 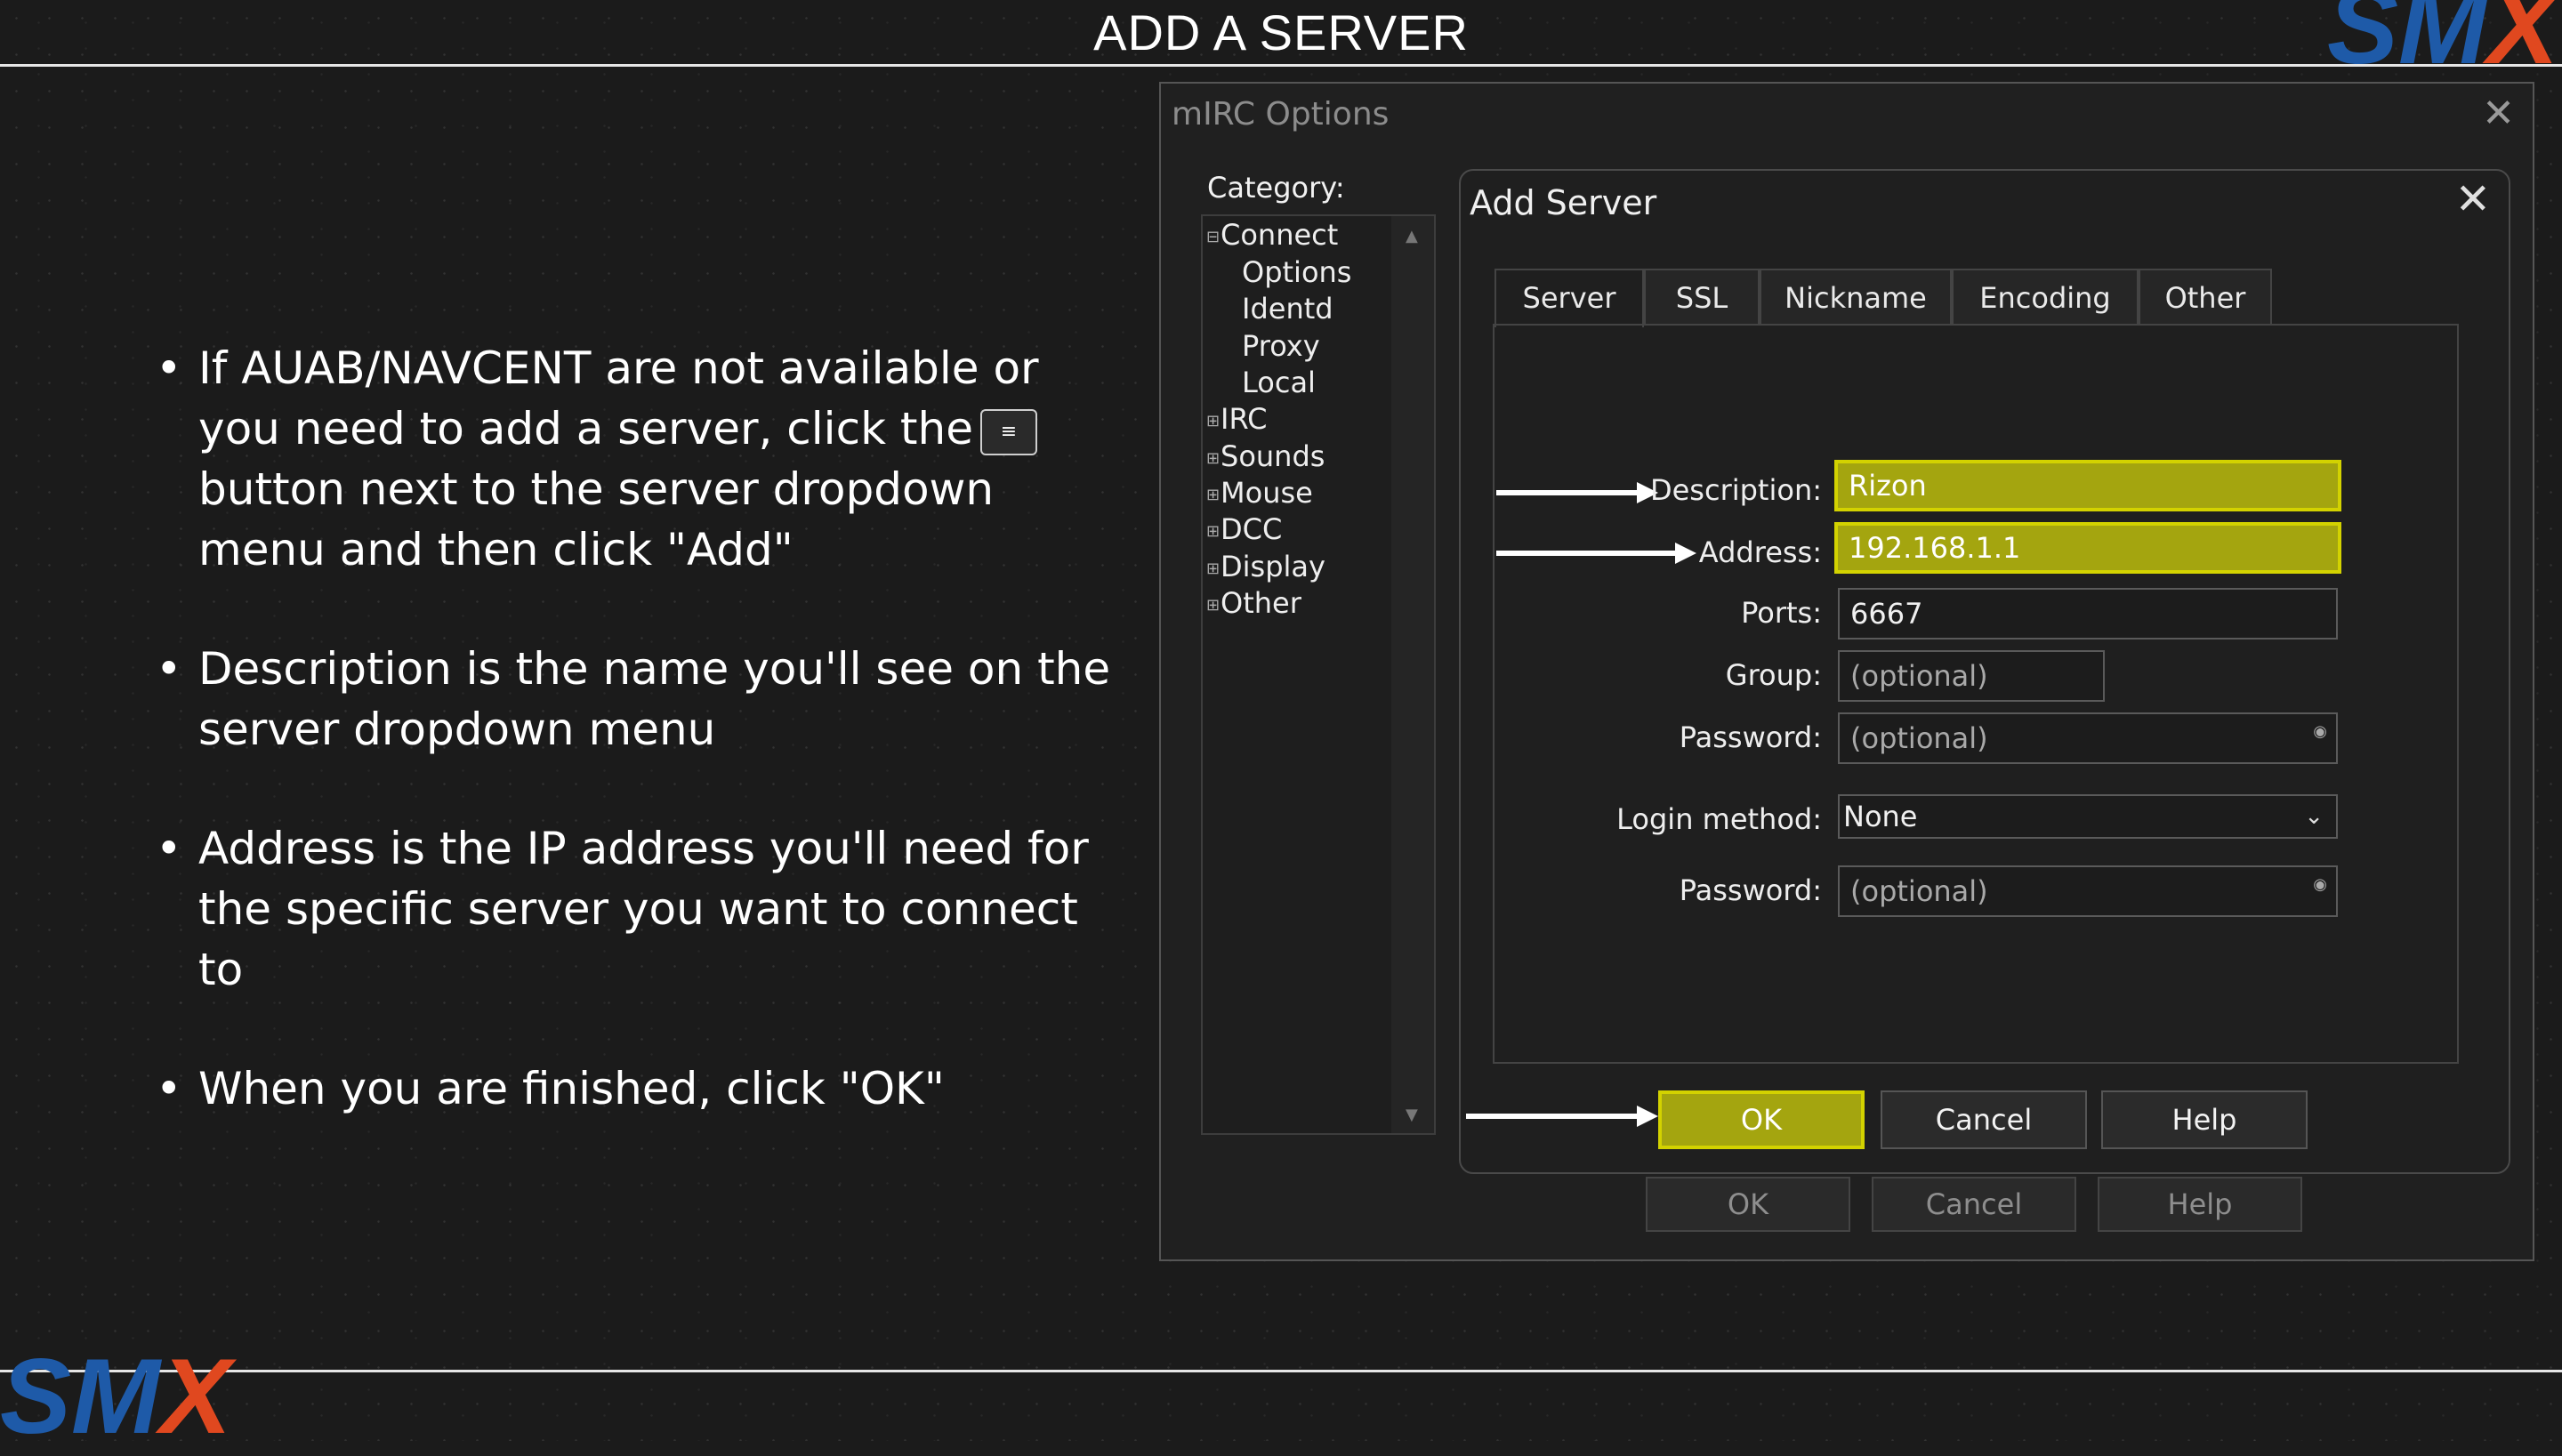 What do you see at coordinates (1719, 819) in the screenshot?
I see `login-method-label: Login method:` at bounding box center [1719, 819].